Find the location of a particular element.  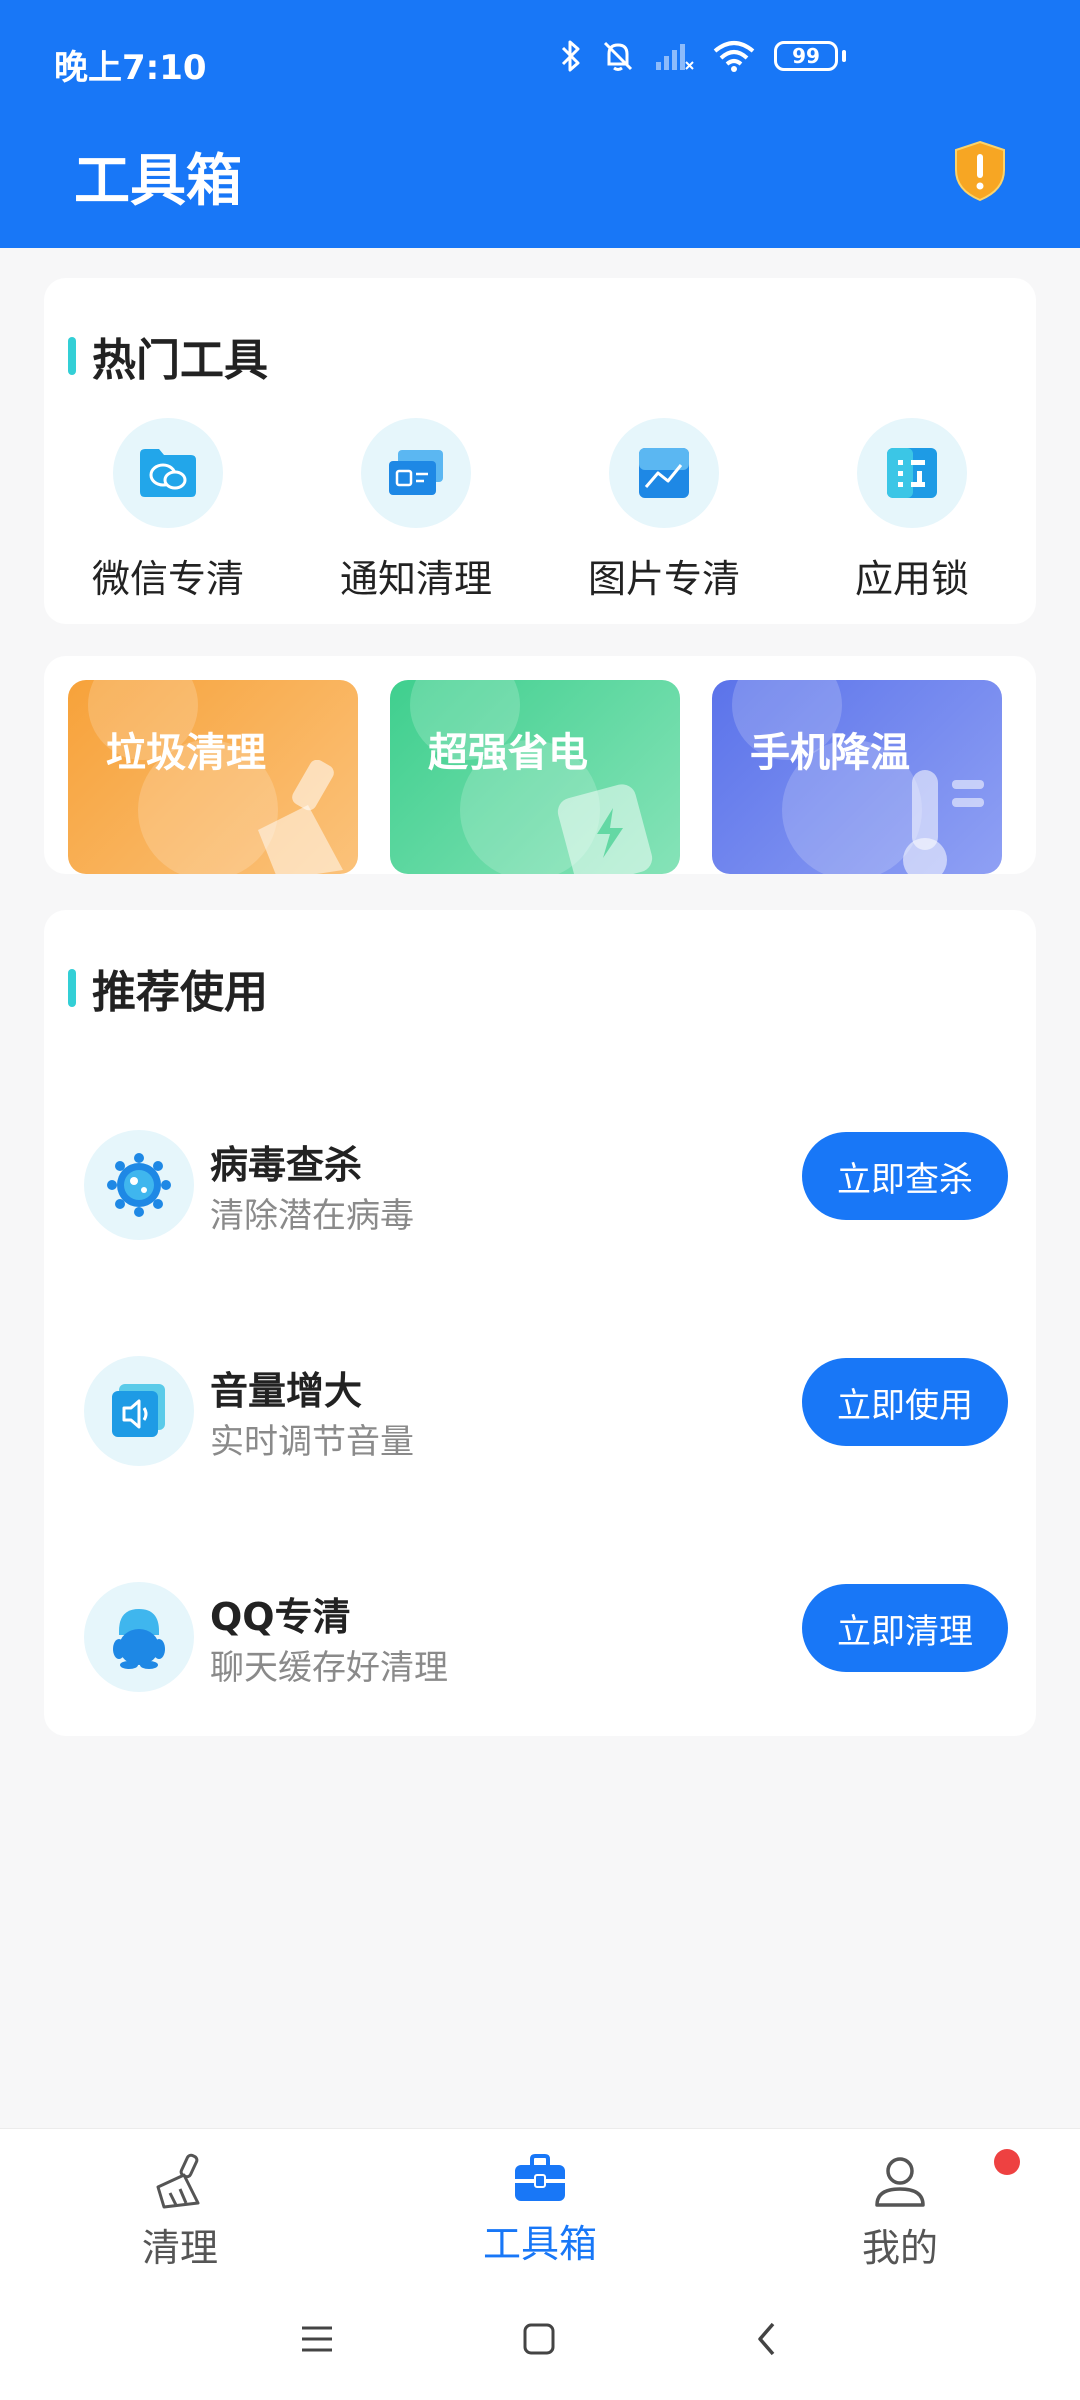

promo-card-power-save: 超强省电 is located at coordinates (535, 777).